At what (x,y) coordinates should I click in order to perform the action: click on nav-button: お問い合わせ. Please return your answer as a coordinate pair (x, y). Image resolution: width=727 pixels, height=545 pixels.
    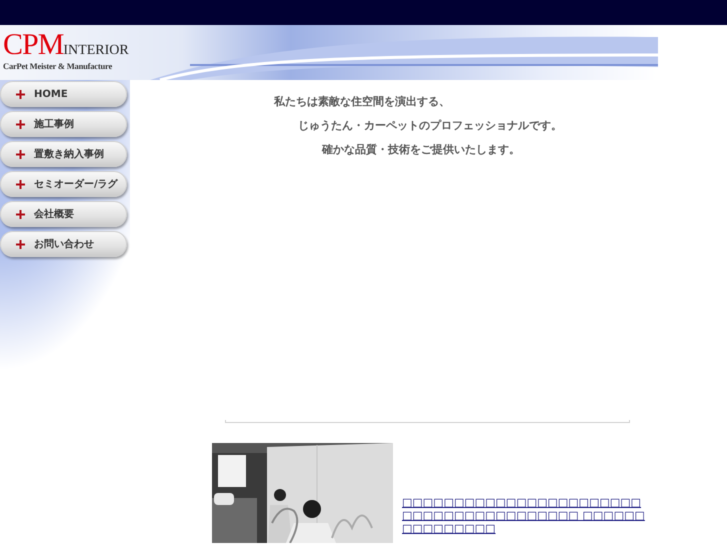
    Looking at the image, I should click on (63, 244).